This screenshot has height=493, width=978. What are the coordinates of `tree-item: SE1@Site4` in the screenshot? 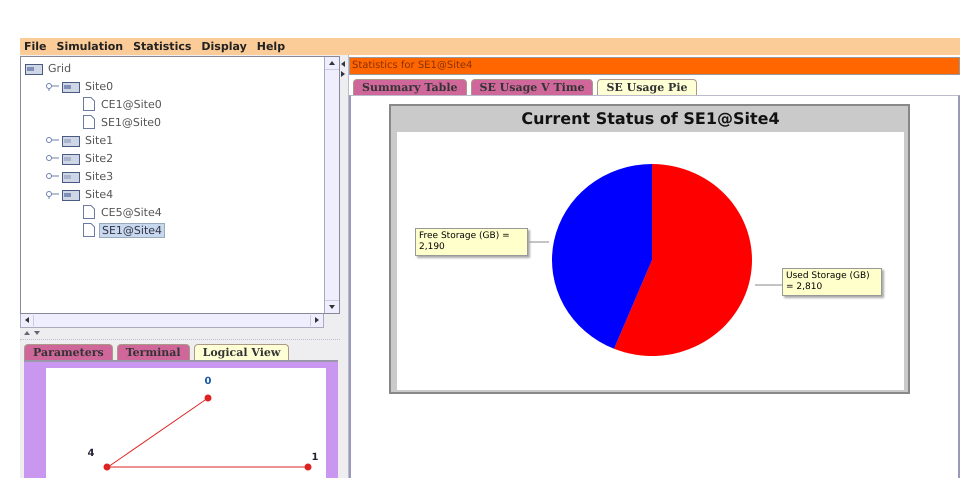 It's located at (132, 230).